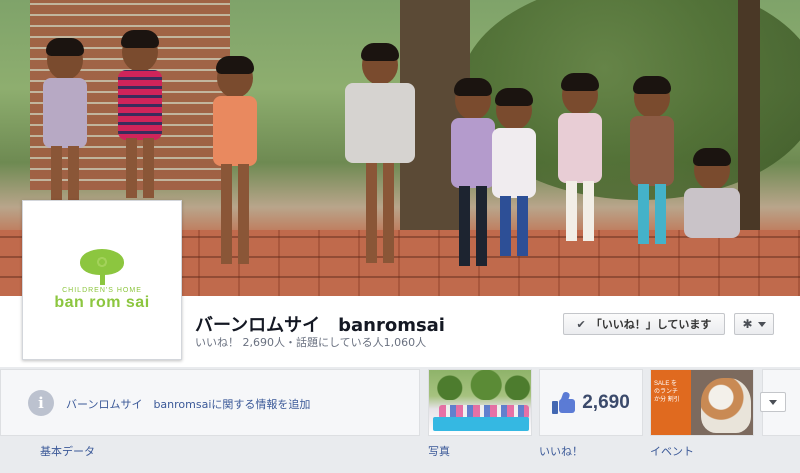 The image size is (800, 473). I want to click on sale-poster-text: SALE を のランチ か分 割引, so click(667, 392).